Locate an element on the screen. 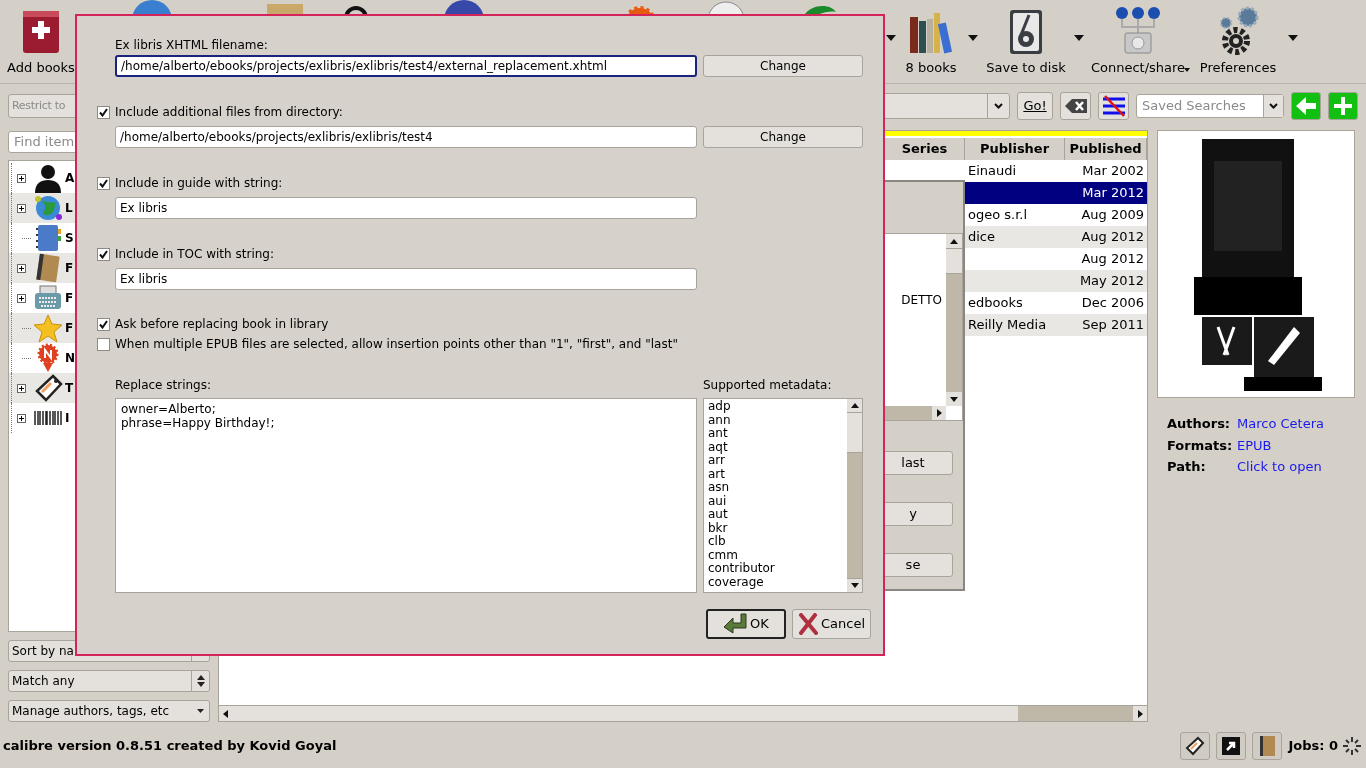 The image size is (1366, 768). toolbar-button: Add books is located at coordinates (41, 40).